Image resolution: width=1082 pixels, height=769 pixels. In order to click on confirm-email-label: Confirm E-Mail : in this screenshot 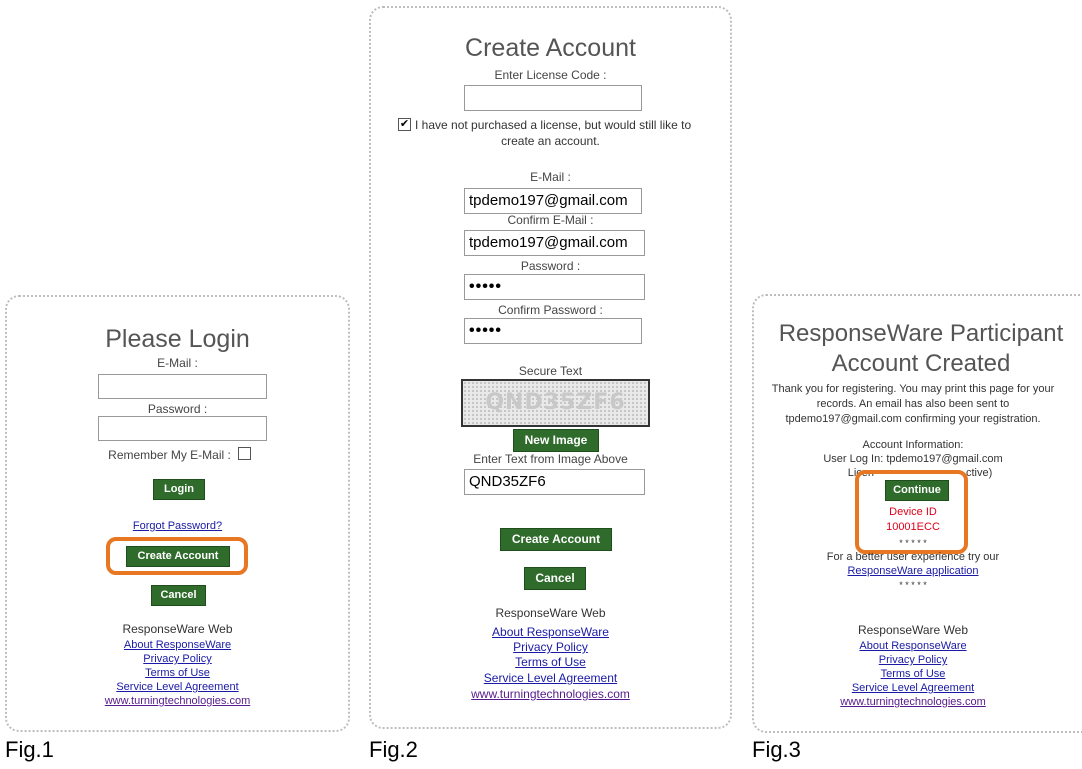, I will do `click(550, 220)`.